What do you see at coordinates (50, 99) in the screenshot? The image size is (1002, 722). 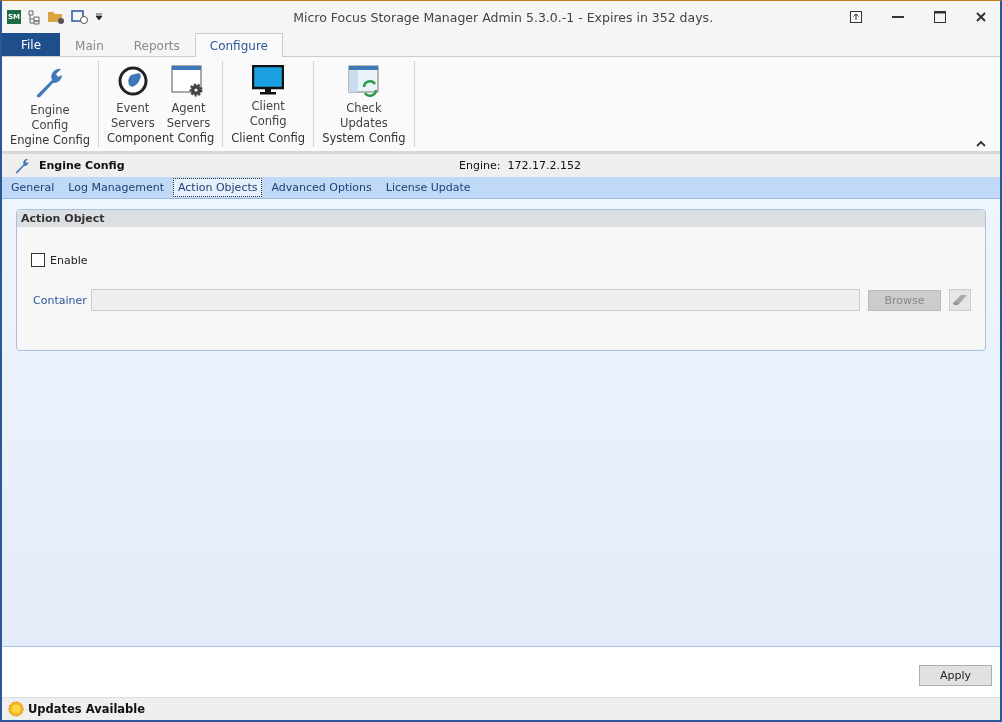 I see `ribbon-button: Engine Config` at bounding box center [50, 99].